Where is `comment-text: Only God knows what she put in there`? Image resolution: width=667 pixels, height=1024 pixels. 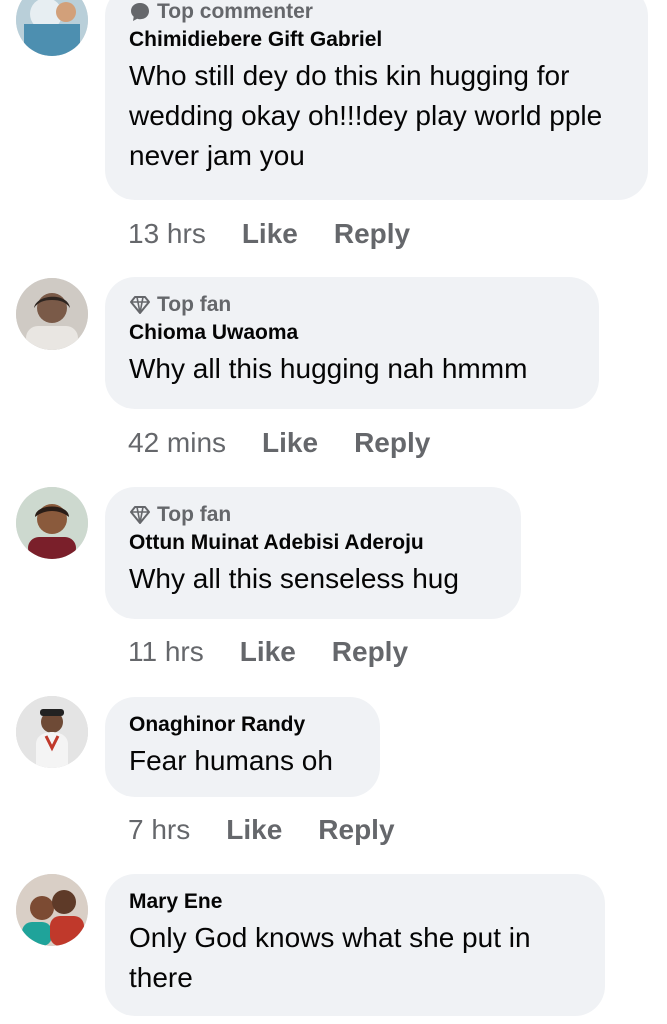 comment-text: Only God knows what she put in there is located at coordinates (330, 957).